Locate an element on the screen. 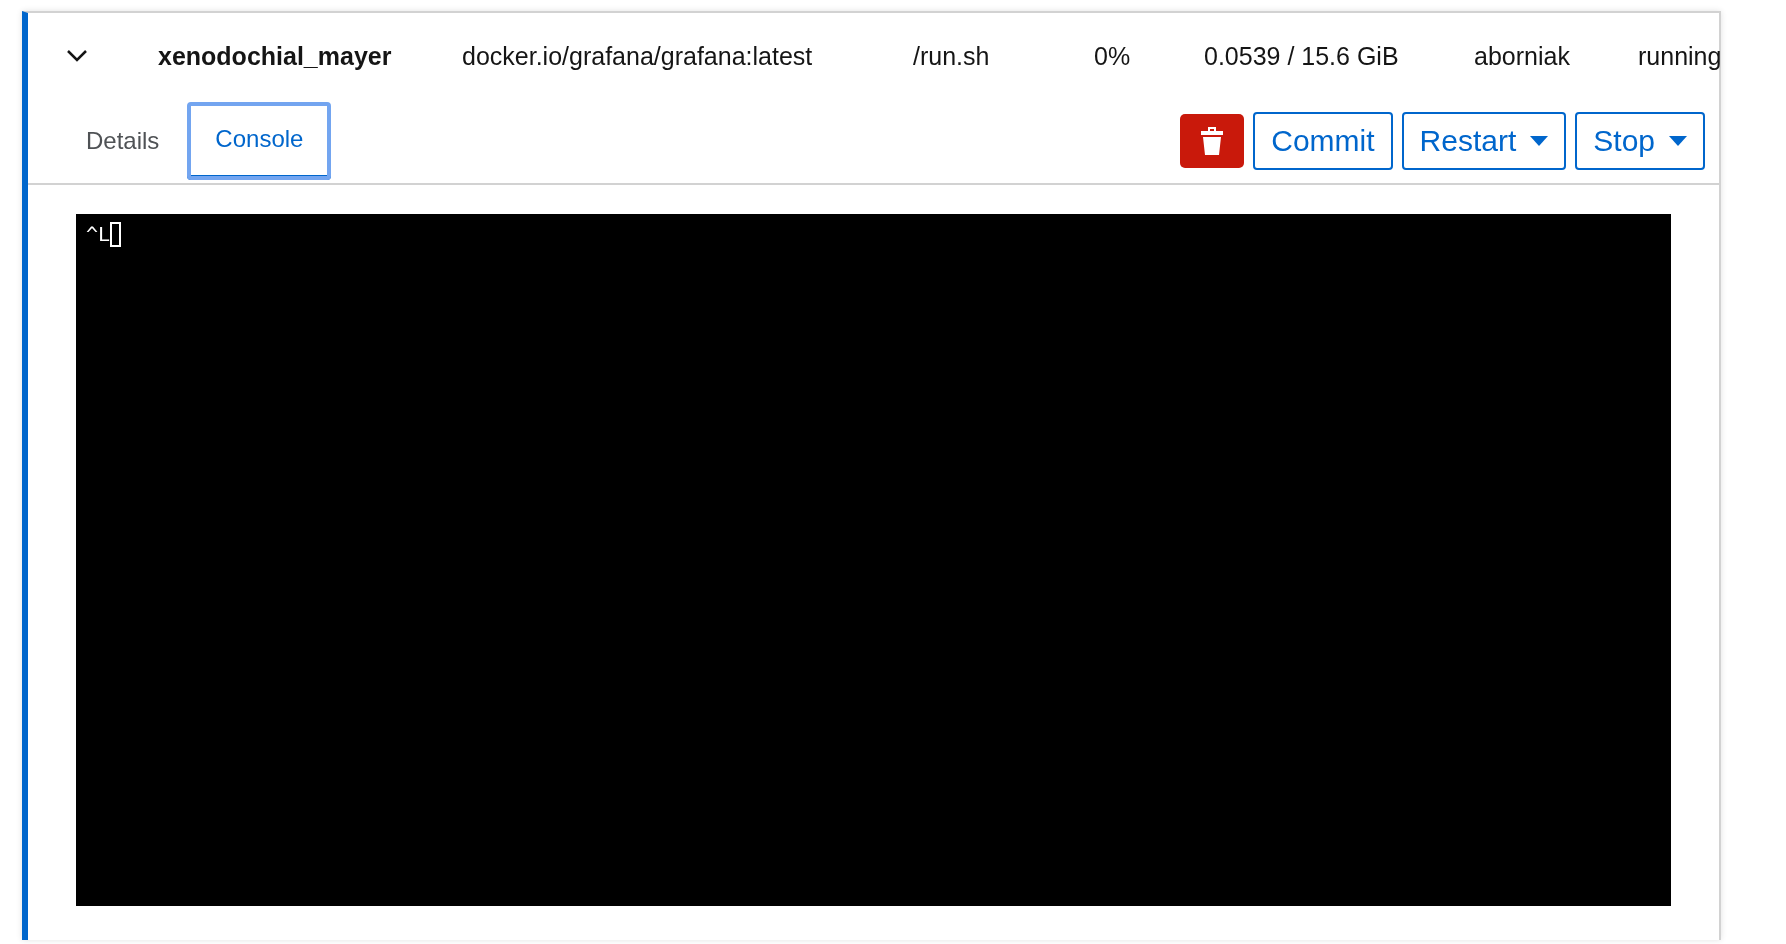 This screenshot has width=1786, height=944. delete-button is located at coordinates (1212, 141).